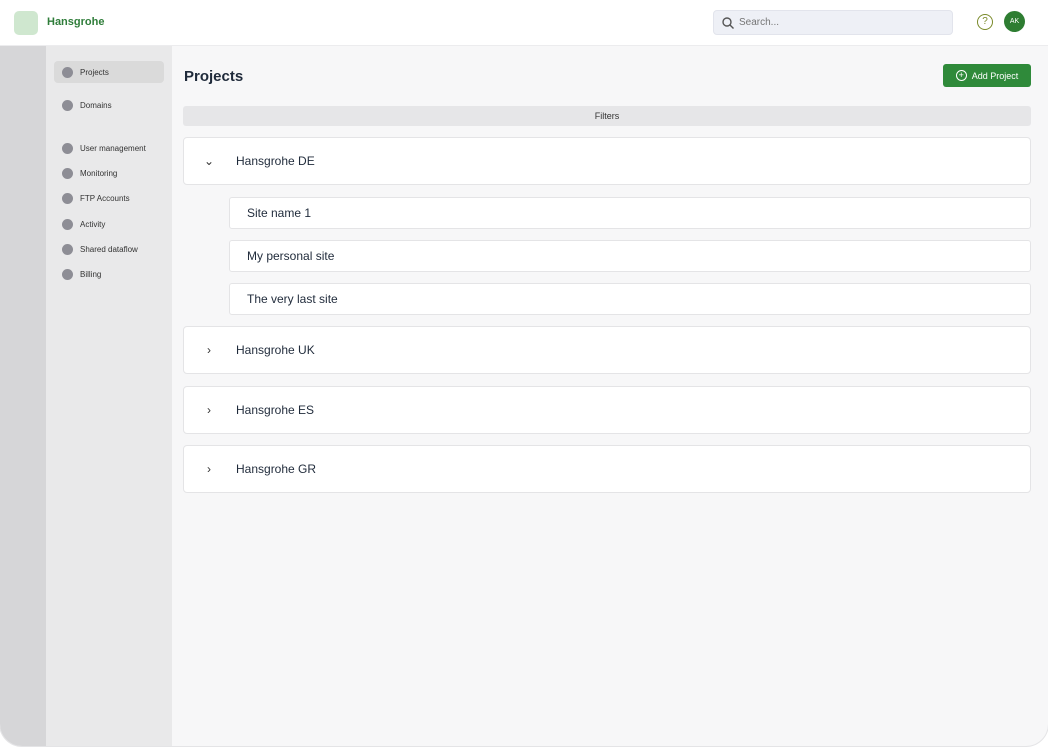  I want to click on user-management-icon, so click(67, 148).